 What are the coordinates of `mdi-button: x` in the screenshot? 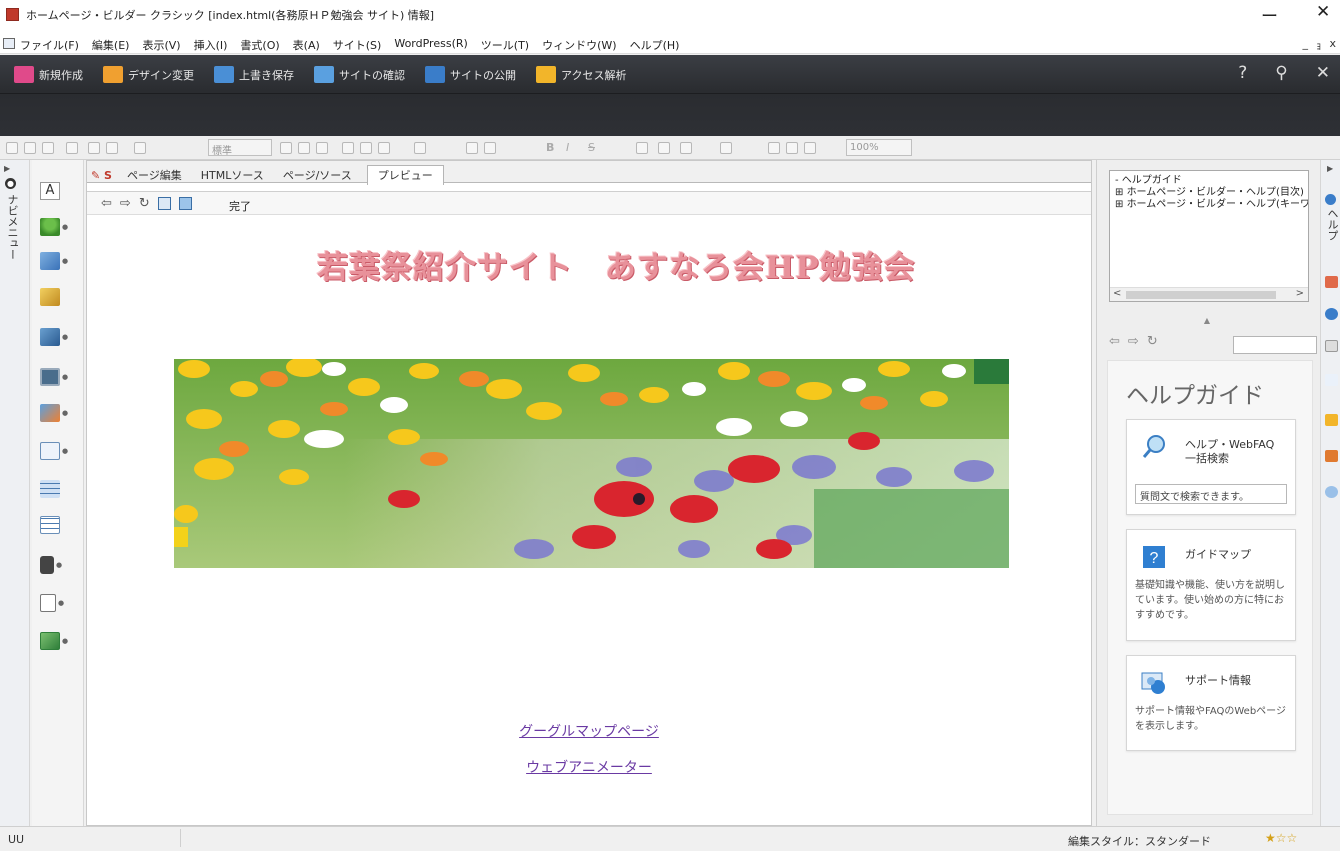 It's located at (1332, 45).